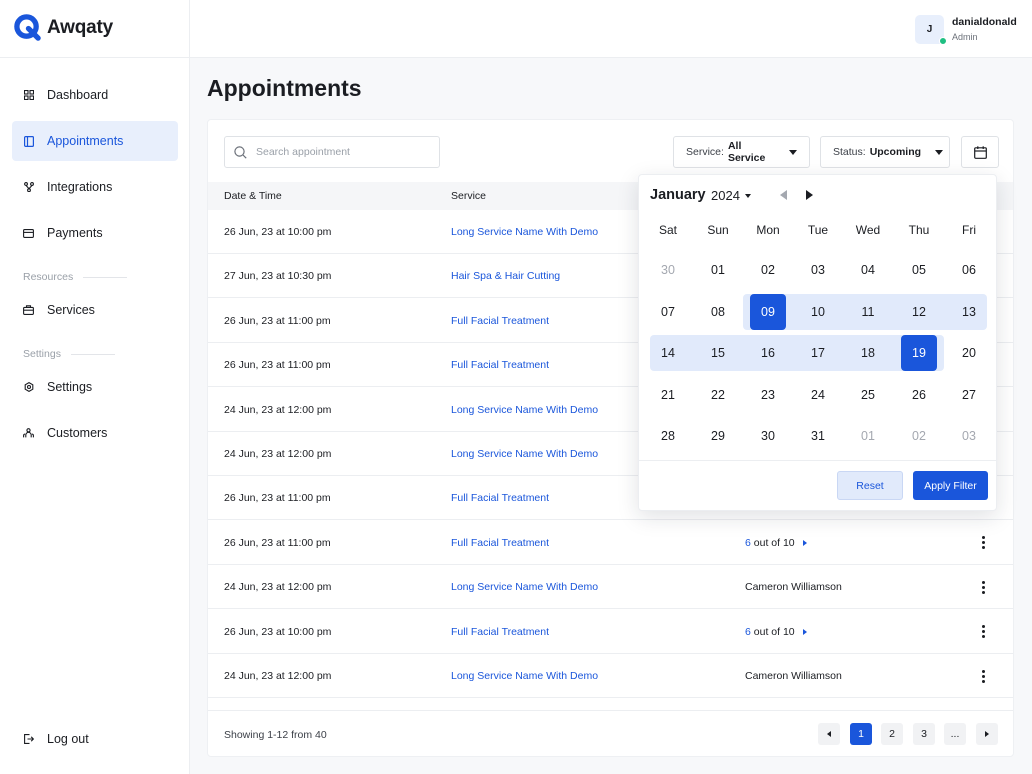 Image resolution: width=1032 pixels, height=774 pixels. I want to click on avatar: J, so click(931, 30).